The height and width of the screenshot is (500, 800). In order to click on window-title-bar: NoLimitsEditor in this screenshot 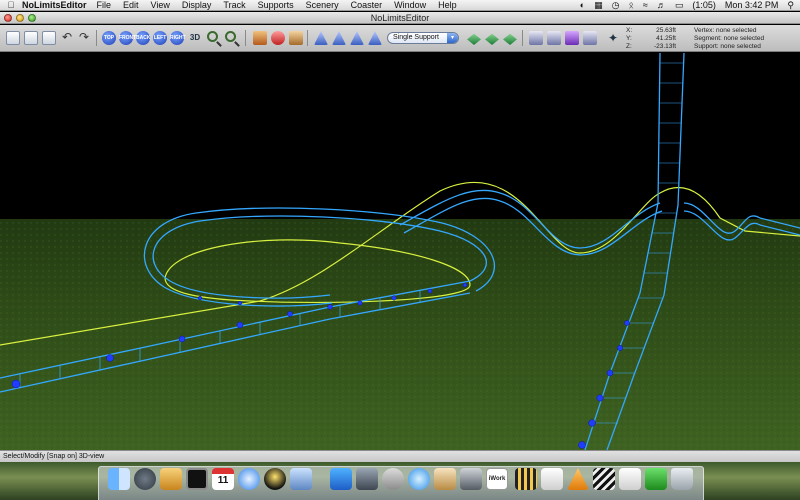, I will do `click(400, 18)`.